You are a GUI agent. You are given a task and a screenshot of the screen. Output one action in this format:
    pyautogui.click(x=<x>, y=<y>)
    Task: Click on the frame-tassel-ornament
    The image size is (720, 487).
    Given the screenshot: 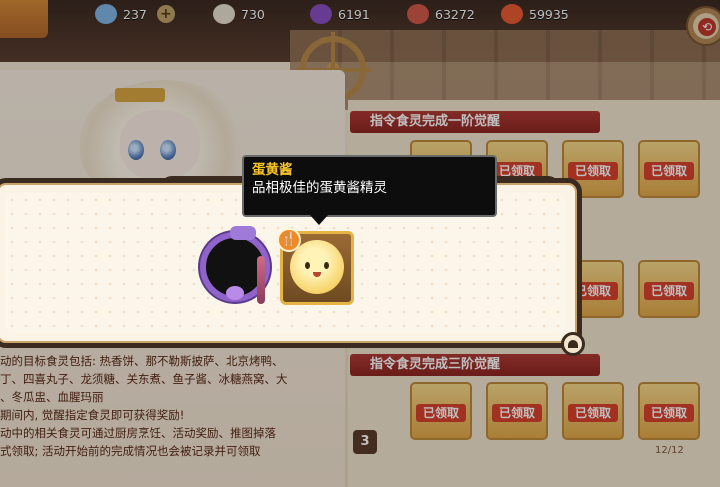 What is the action you would take?
    pyautogui.click(x=261, y=280)
    